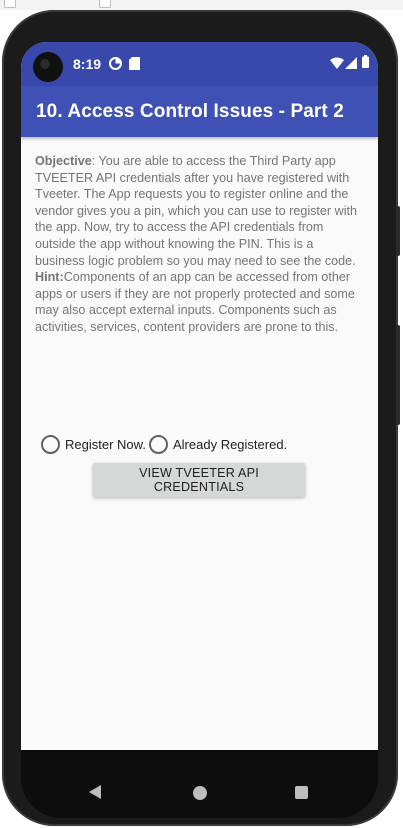 The height and width of the screenshot is (828, 403). What do you see at coordinates (158, 444) in the screenshot?
I see `already-registered-radio` at bounding box center [158, 444].